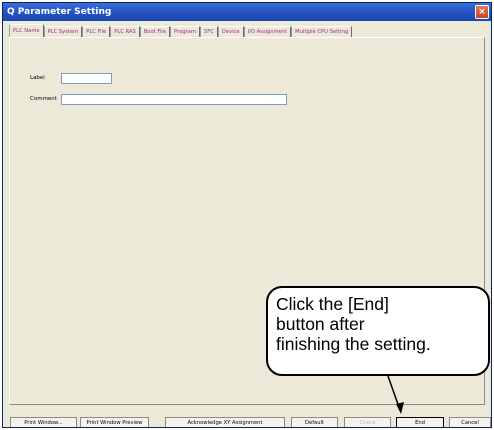 The width and height of the screenshot is (494, 430). I want to click on callout-line-3: finishing the setting., so click(353, 344).